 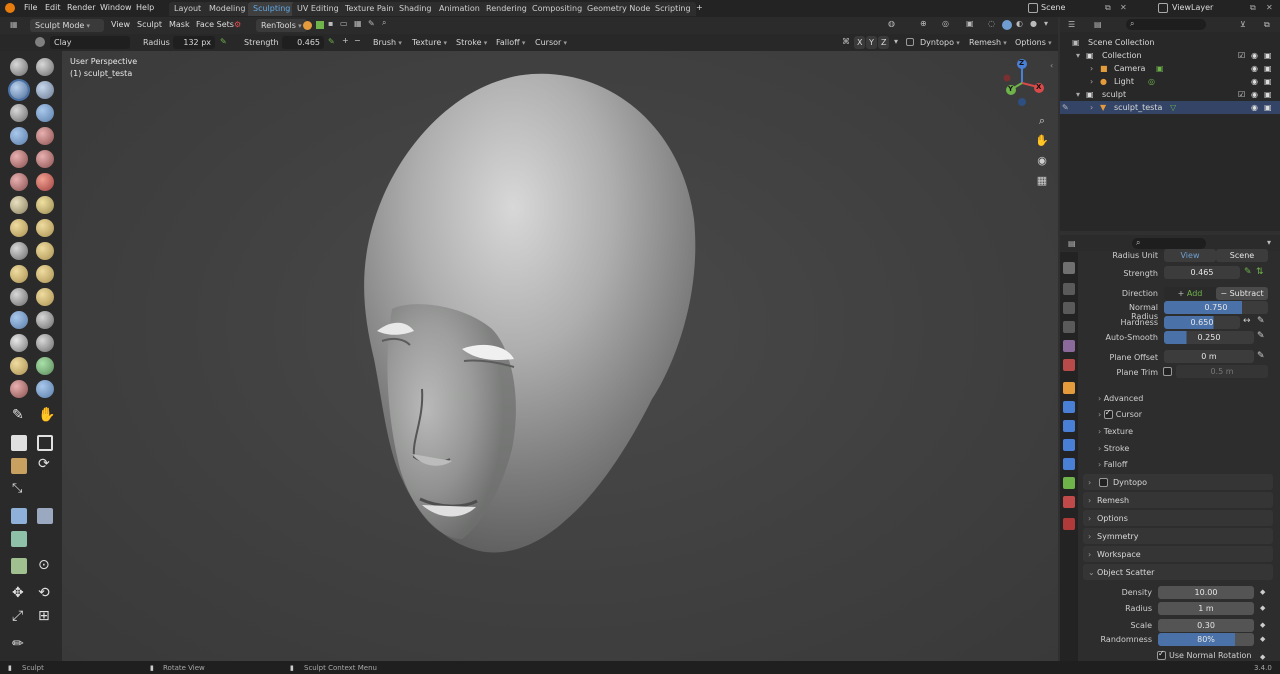 What do you see at coordinates (860, 42) in the screenshot?
I see `axis-x-button: X` at bounding box center [860, 42].